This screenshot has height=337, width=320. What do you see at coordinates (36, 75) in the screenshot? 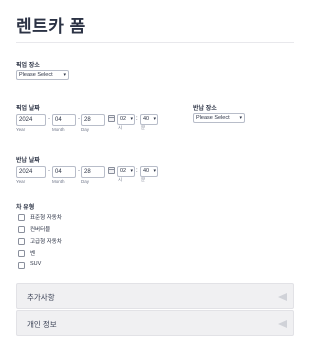
I see `pickup-location-selected: Please Select` at bounding box center [36, 75].